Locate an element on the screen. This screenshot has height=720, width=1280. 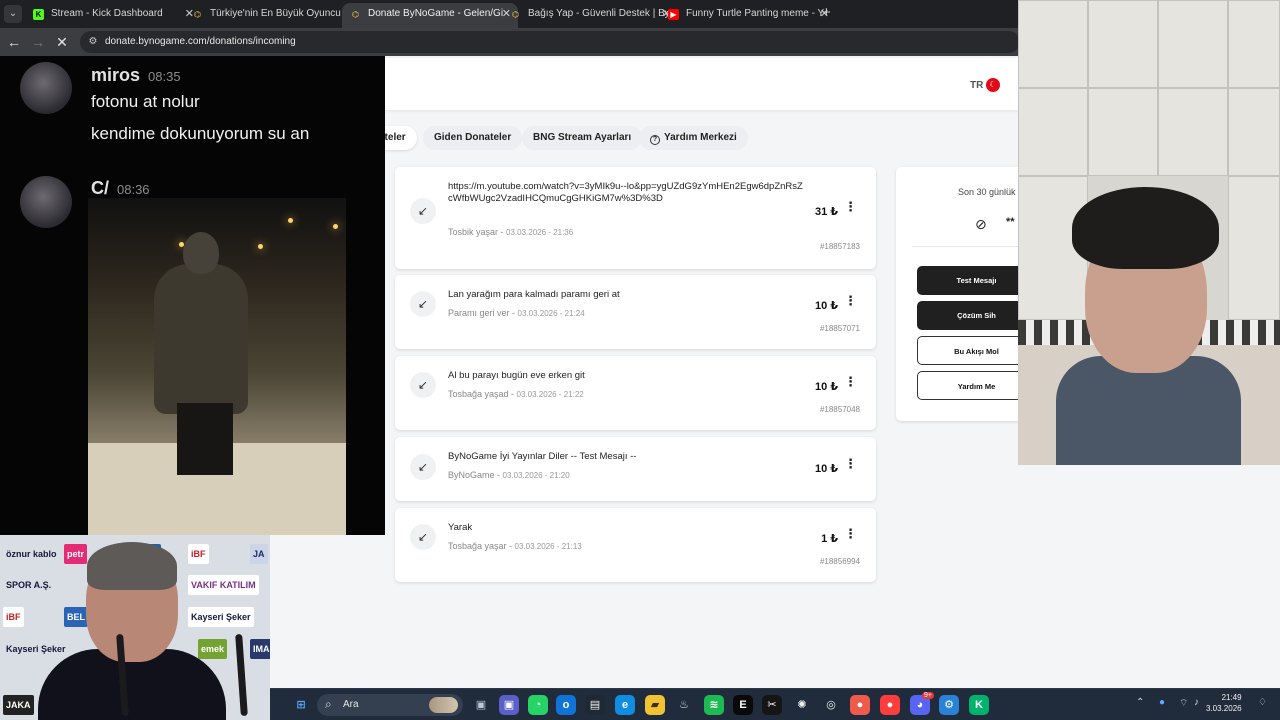
chat-time: 08:36 is located at coordinates (133, 189).